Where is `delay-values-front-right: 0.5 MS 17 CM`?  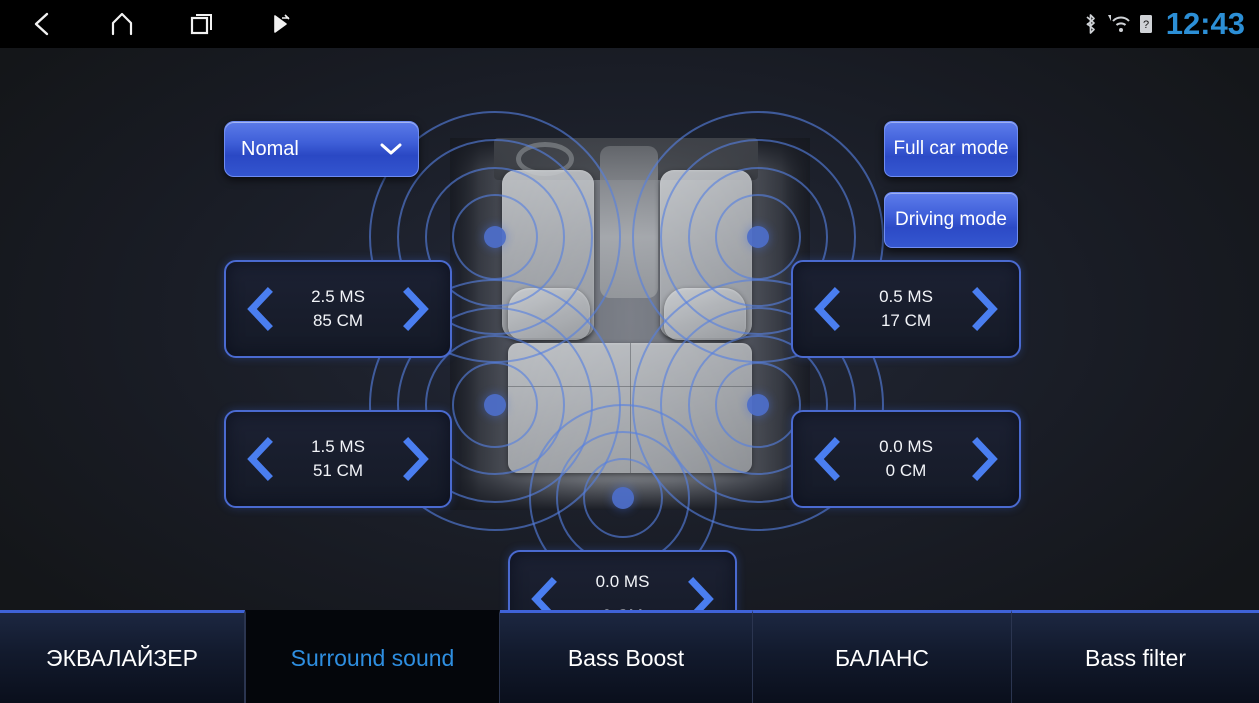 delay-values-front-right: 0.5 MS 17 CM is located at coordinates (906, 309).